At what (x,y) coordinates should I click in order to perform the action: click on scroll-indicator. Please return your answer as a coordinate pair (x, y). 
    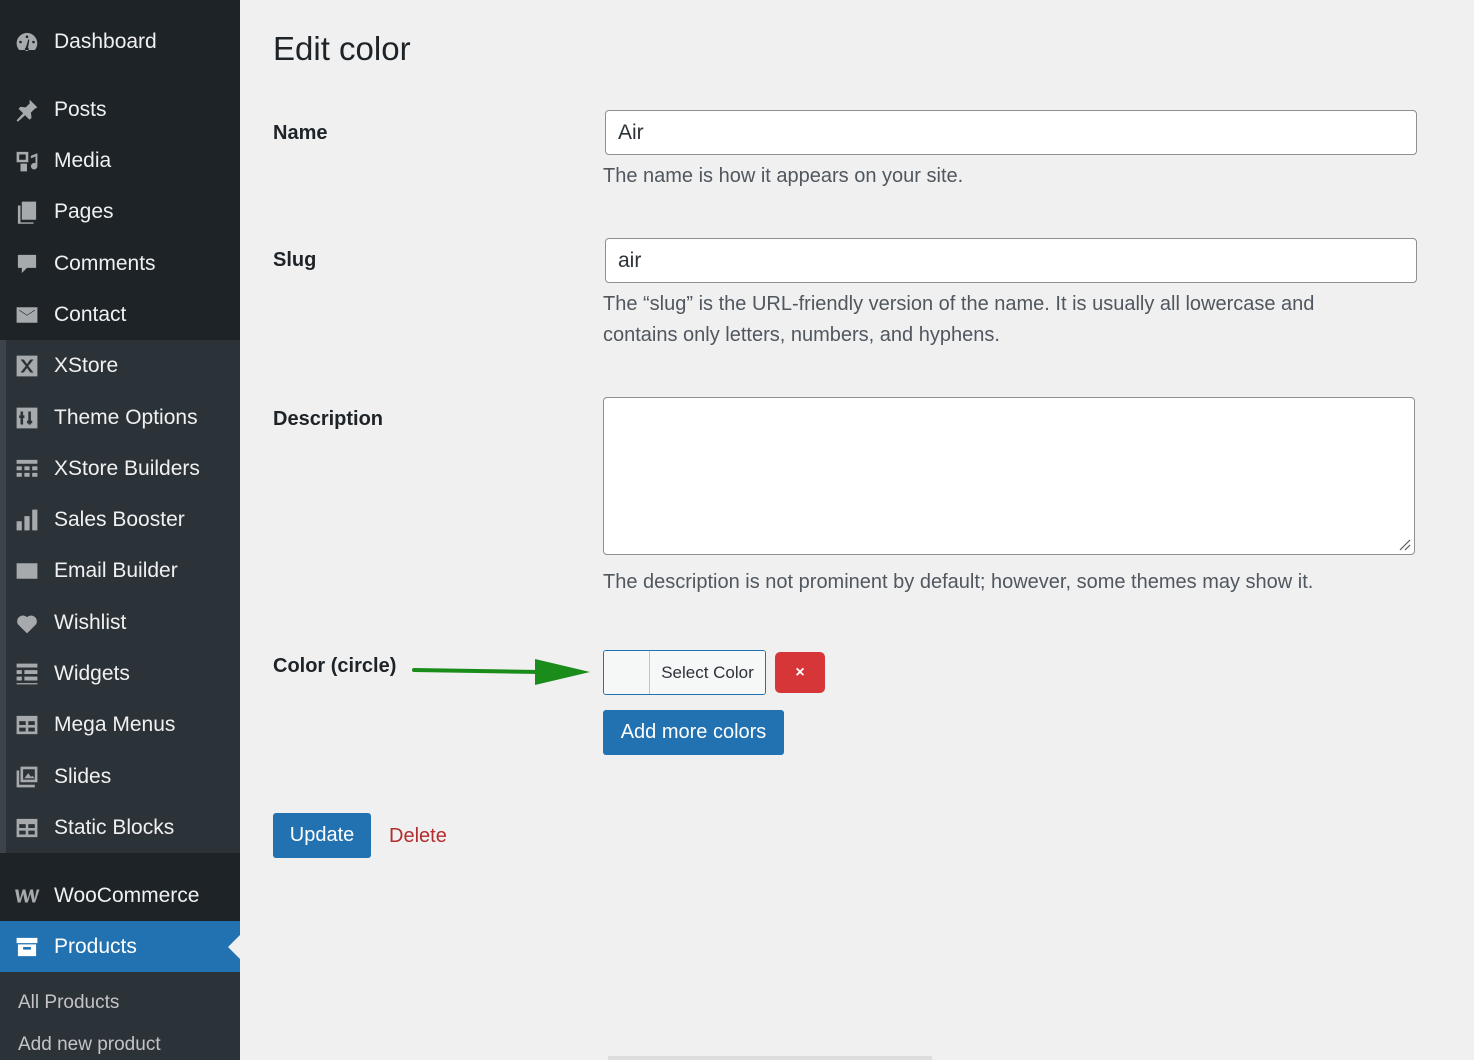
    Looking at the image, I should click on (770, 1058).